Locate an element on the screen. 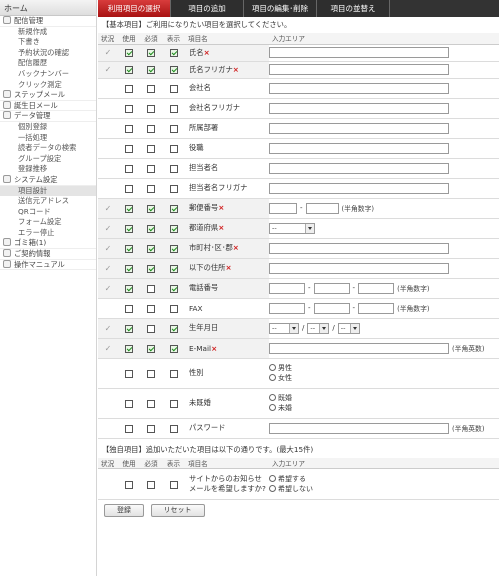 This screenshot has width=499, height=576. radio-option: 希望する is located at coordinates (384, 479).